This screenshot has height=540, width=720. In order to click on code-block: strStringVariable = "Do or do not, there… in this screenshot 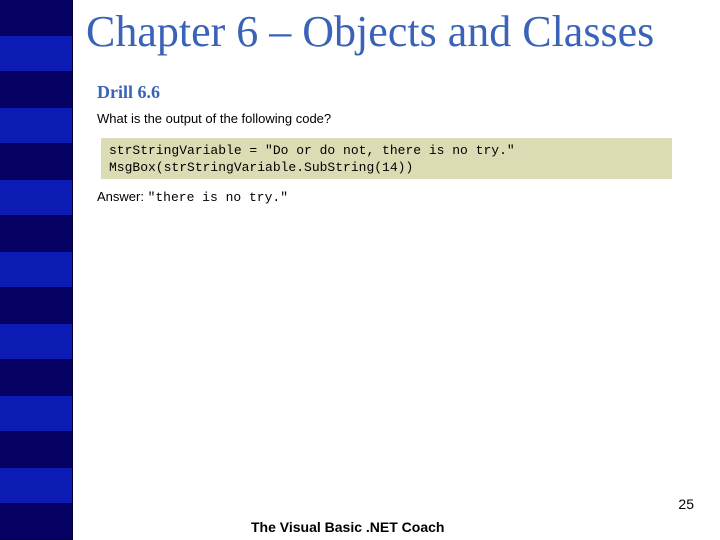, I will do `click(386, 158)`.